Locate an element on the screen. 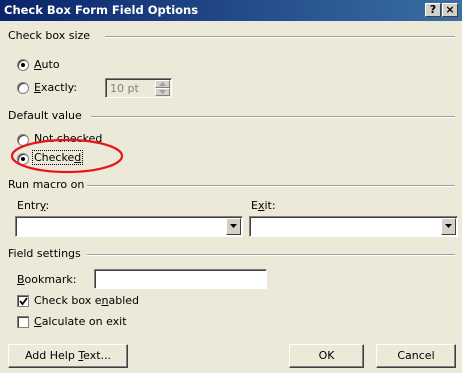 The width and height of the screenshot is (462, 373). auto-radio is located at coordinates (23, 65).